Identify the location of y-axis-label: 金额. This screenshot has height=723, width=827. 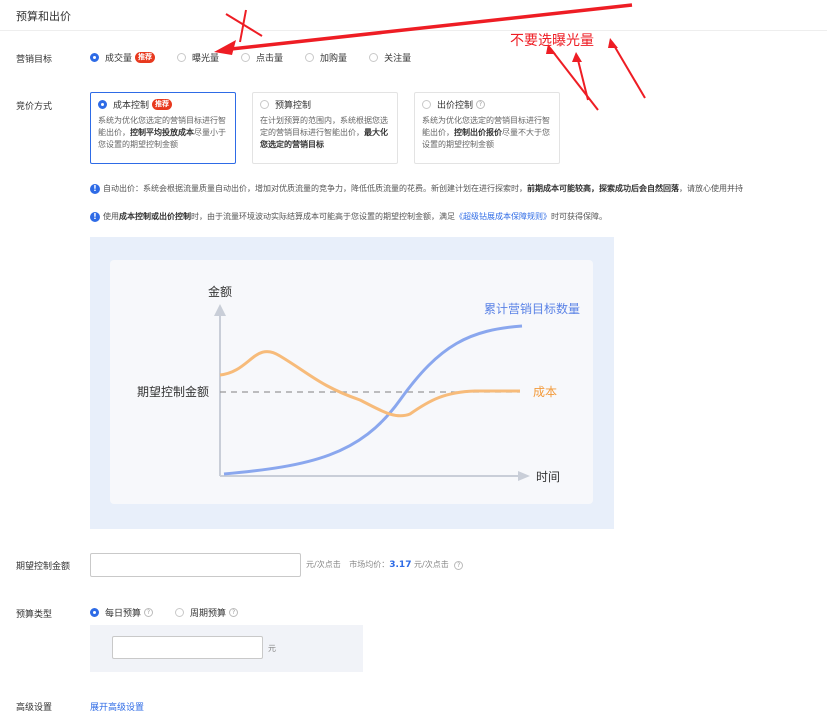
(220, 291).